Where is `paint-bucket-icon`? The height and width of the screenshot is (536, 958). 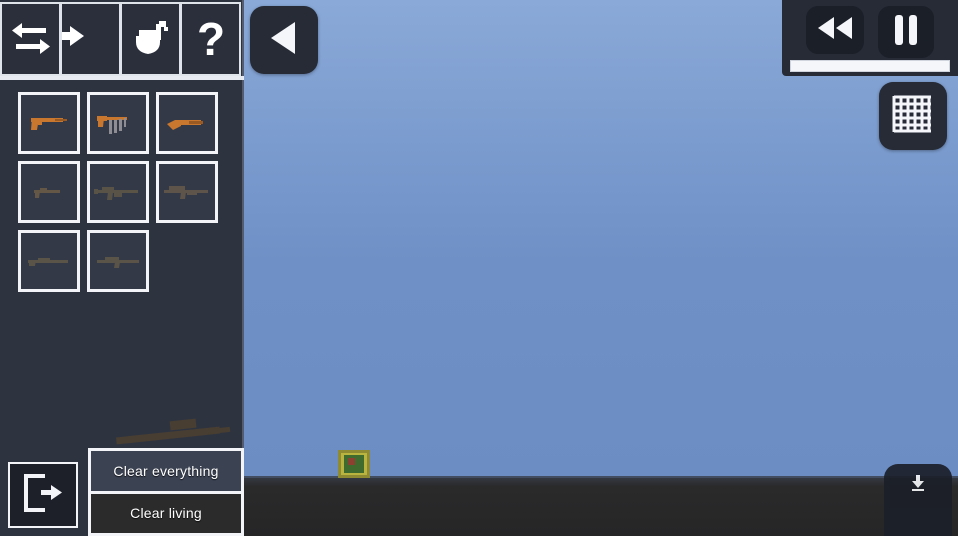 paint-bucket-icon is located at coordinates (151, 39).